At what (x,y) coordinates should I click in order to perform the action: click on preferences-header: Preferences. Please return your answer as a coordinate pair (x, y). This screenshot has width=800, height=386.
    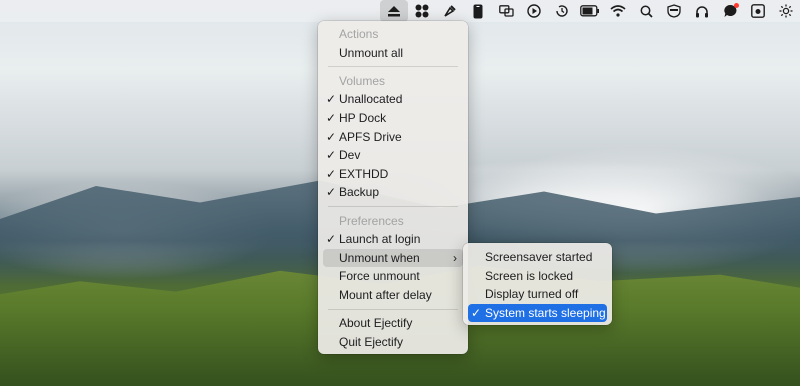
    Looking at the image, I should click on (371, 220).